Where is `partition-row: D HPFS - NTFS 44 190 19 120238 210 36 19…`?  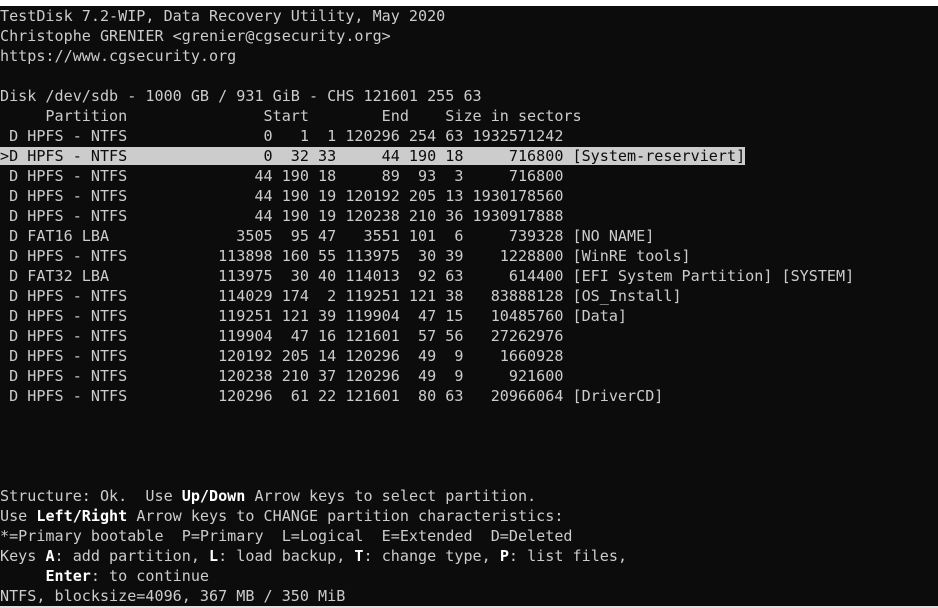 partition-row: D HPFS - NTFS 44 190 19 120238 210 36 19… is located at coordinates (281, 216).